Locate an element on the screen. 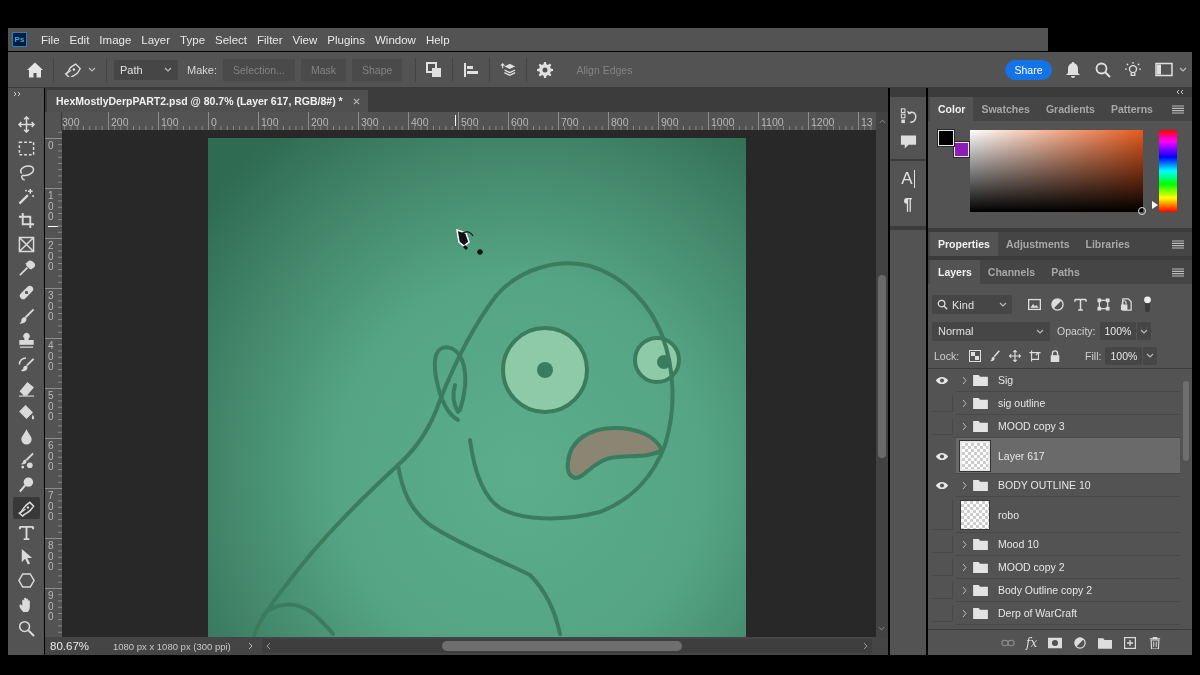 The width and height of the screenshot is (1200, 675). ruler-label: 200 is located at coordinates (120, 122).